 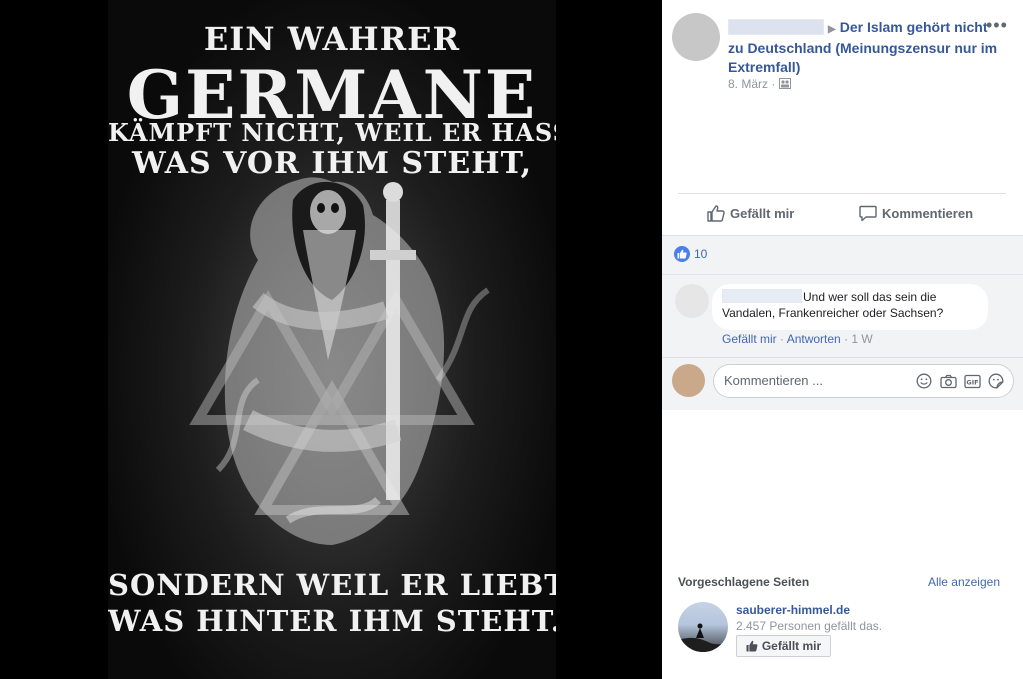 I want to click on poster-line-1: EIN WAHRER, so click(x=332, y=39).